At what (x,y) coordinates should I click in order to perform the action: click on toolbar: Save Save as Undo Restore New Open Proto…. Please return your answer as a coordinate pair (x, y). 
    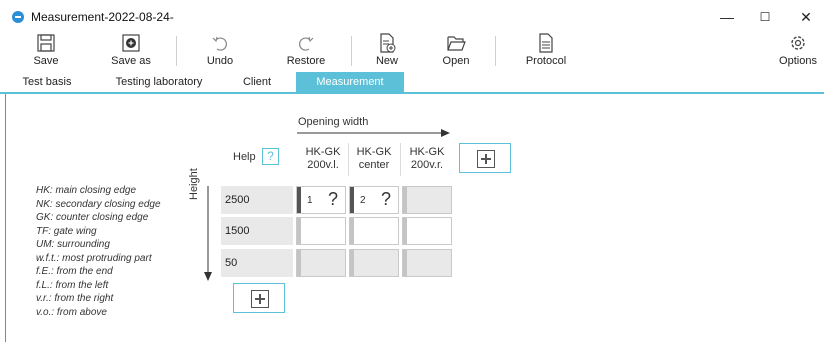
    Looking at the image, I should click on (412, 51).